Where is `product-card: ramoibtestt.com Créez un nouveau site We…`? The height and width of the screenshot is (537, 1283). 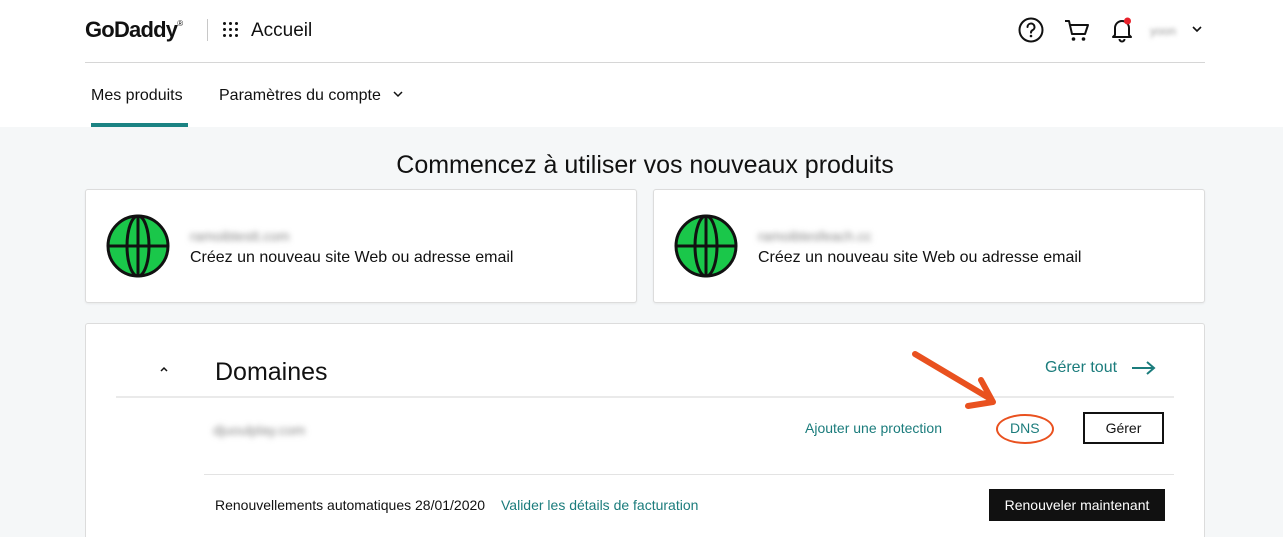
product-card: ramoibtestt.com Créez un nouveau site We… is located at coordinates (361, 246).